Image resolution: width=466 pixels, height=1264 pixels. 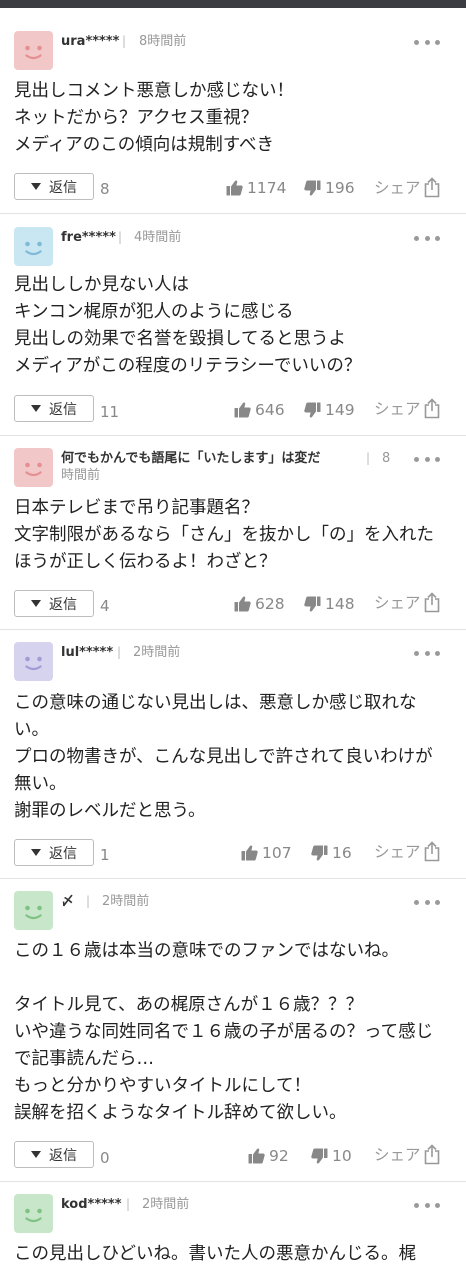 What do you see at coordinates (81, 475) in the screenshot?
I see `comment-time-part: 時間前` at bounding box center [81, 475].